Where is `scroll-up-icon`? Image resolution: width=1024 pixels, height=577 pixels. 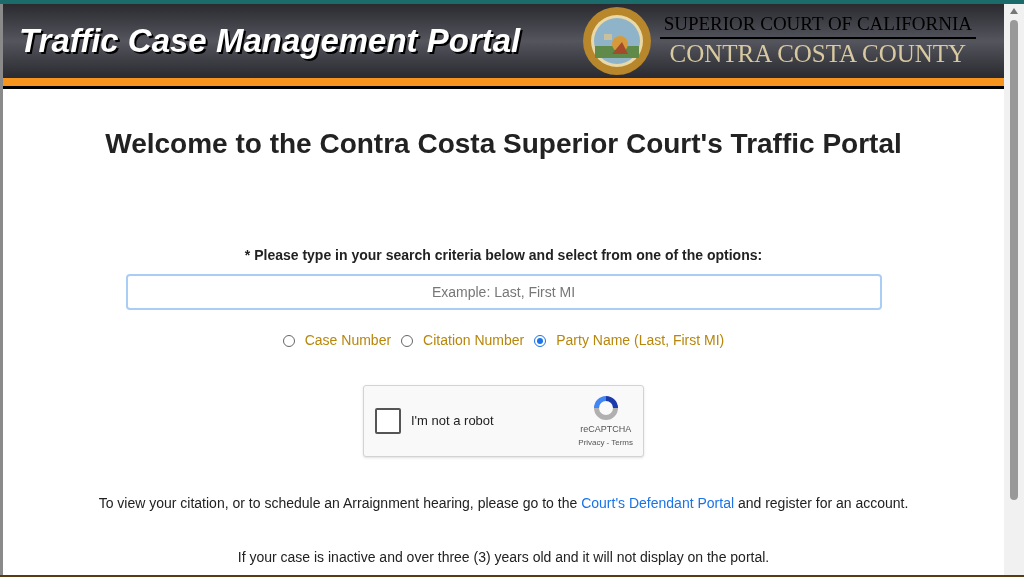 scroll-up-icon is located at coordinates (1014, 11).